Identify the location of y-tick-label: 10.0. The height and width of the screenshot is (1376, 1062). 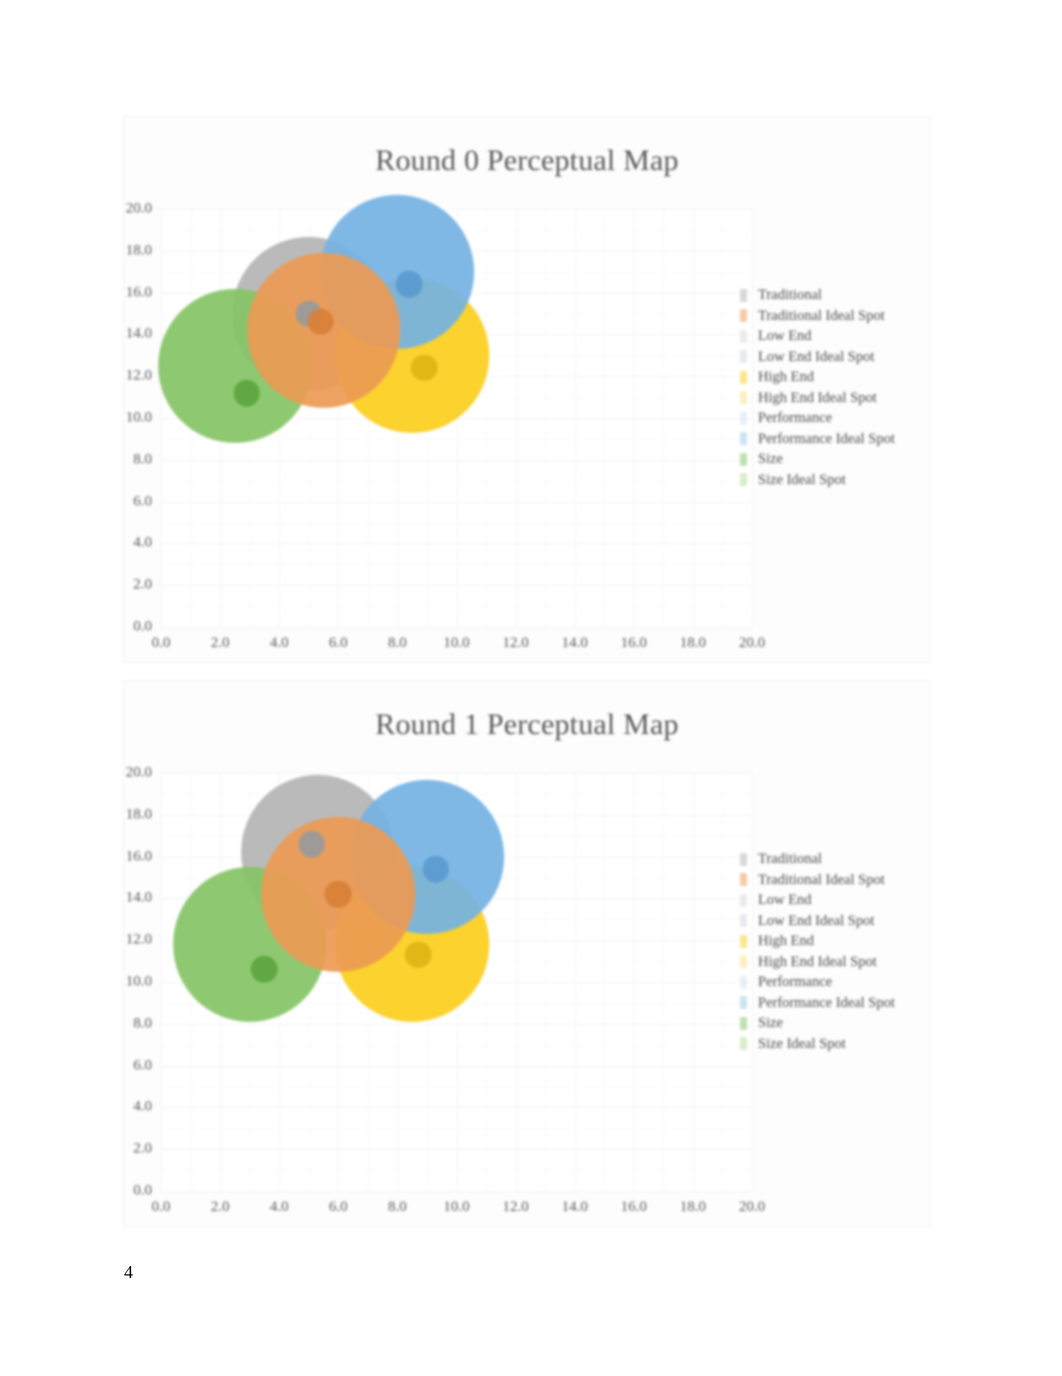
(138, 981).